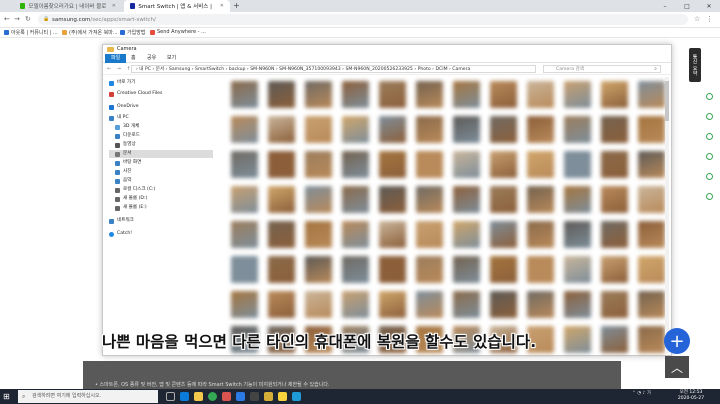  What do you see at coordinates (132, 32) in the screenshot?
I see `bookmark-item: 가입방법` at bounding box center [132, 32].